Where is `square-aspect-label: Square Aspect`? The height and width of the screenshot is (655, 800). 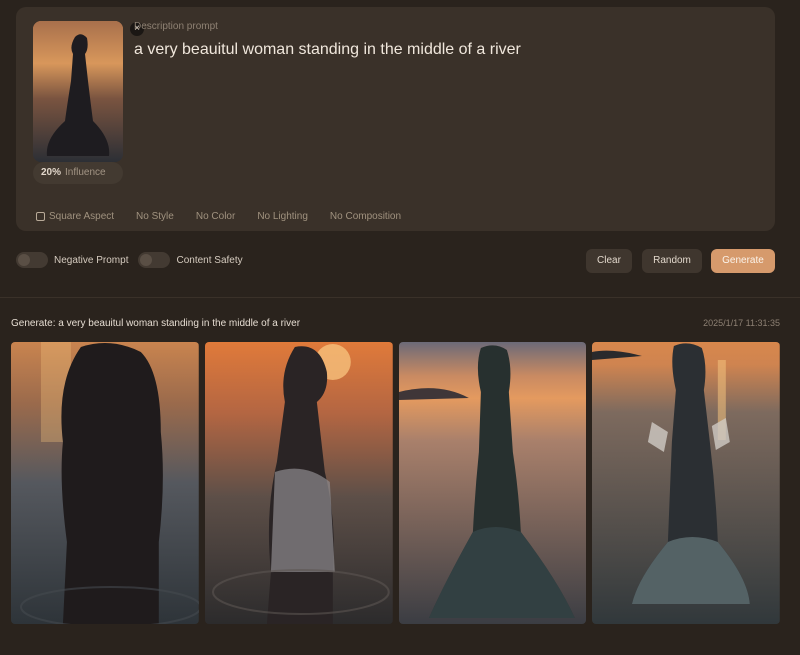
square-aspect-label: Square Aspect is located at coordinates (82, 216).